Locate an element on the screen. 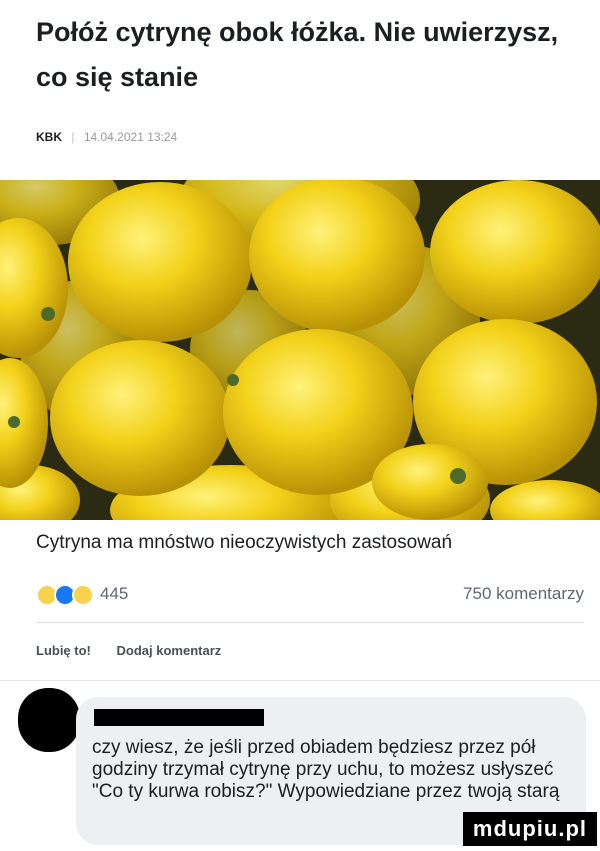 Image resolution: width=600 pixels, height=851 pixels. post-actions: Lubię to! Dodaj komentarz is located at coordinates (139, 650).